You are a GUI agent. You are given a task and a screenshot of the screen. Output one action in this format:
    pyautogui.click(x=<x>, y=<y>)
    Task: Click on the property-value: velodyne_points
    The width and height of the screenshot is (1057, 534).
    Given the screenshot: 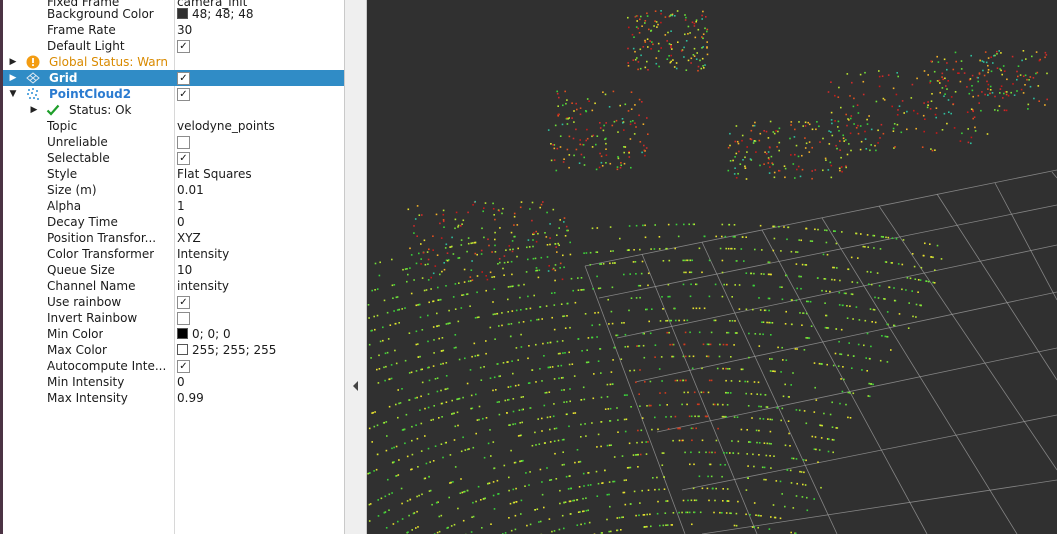 What is the action you would take?
    pyautogui.click(x=226, y=126)
    